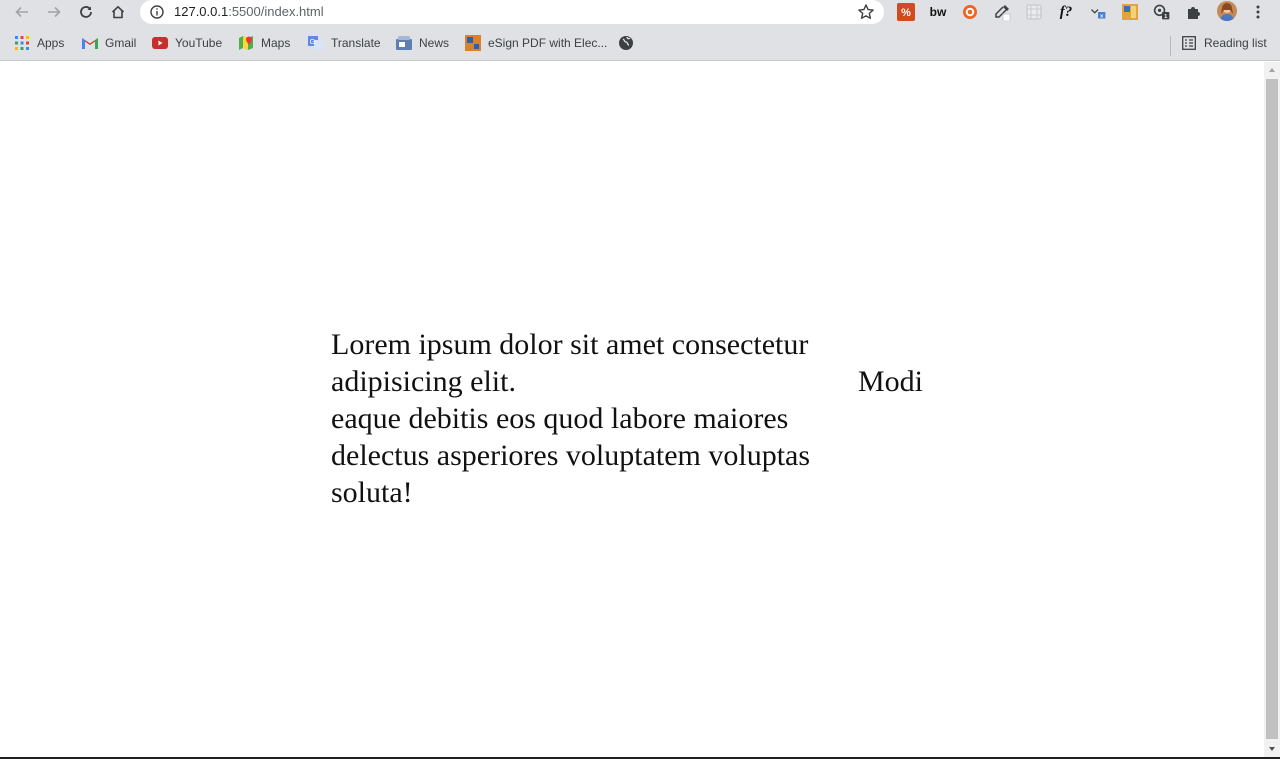 This screenshot has width=1280, height=759. Describe the element at coordinates (1235, 43) in the screenshot. I see `reading-list-label: Reading list` at that location.